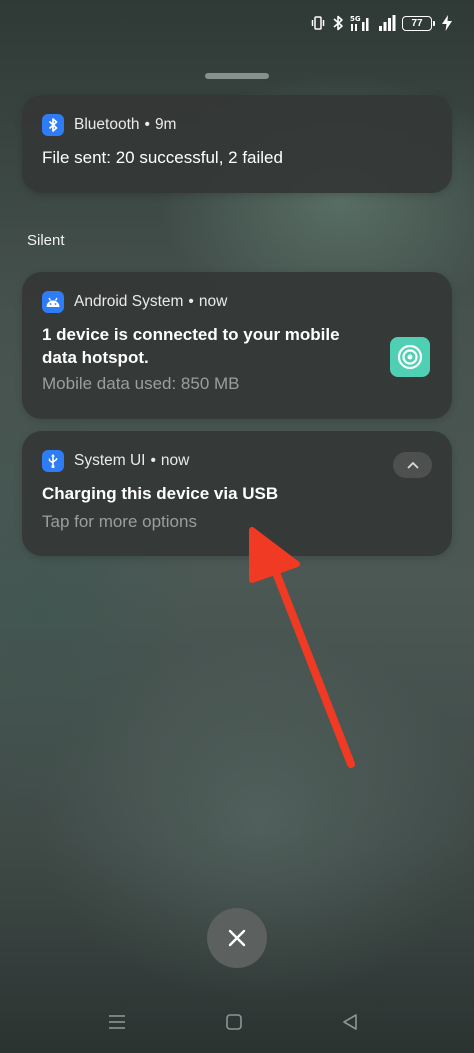 The width and height of the screenshot is (474, 1053). I want to click on svg-text: 5G, so click(355, 19).